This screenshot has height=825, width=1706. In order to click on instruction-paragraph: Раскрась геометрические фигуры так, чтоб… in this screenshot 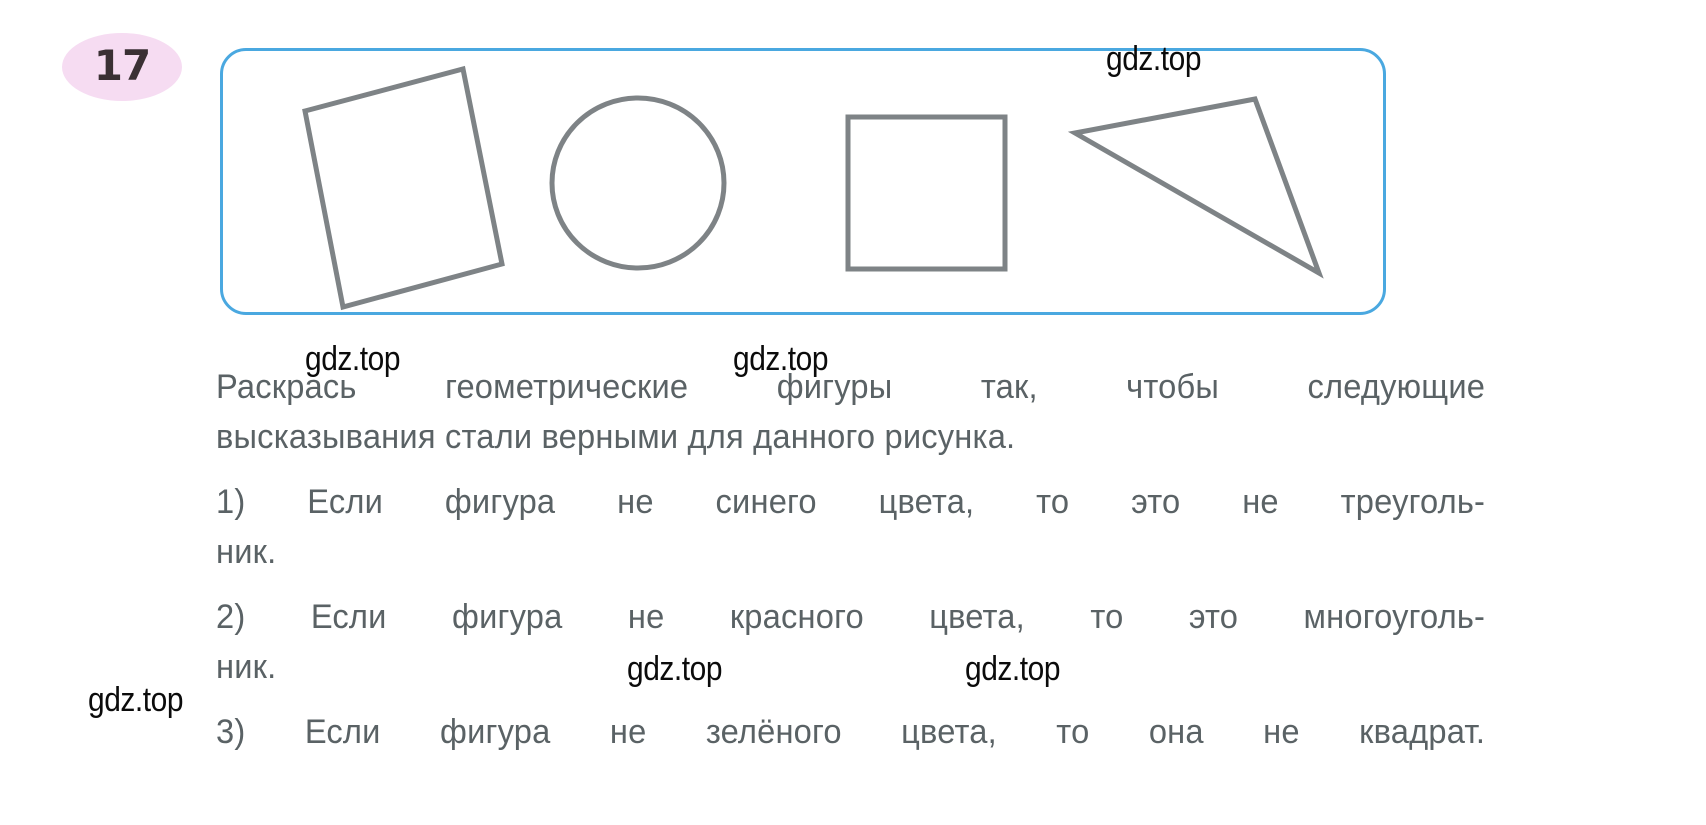, I will do `click(850, 412)`.